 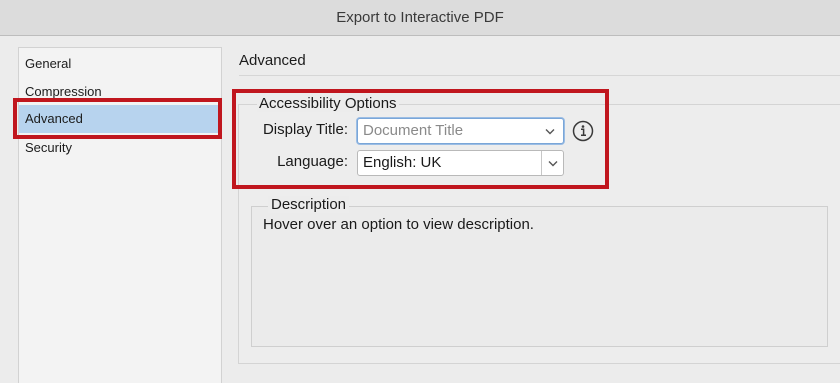 What do you see at coordinates (120, 64) in the screenshot?
I see `sidebar-item-general: General` at bounding box center [120, 64].